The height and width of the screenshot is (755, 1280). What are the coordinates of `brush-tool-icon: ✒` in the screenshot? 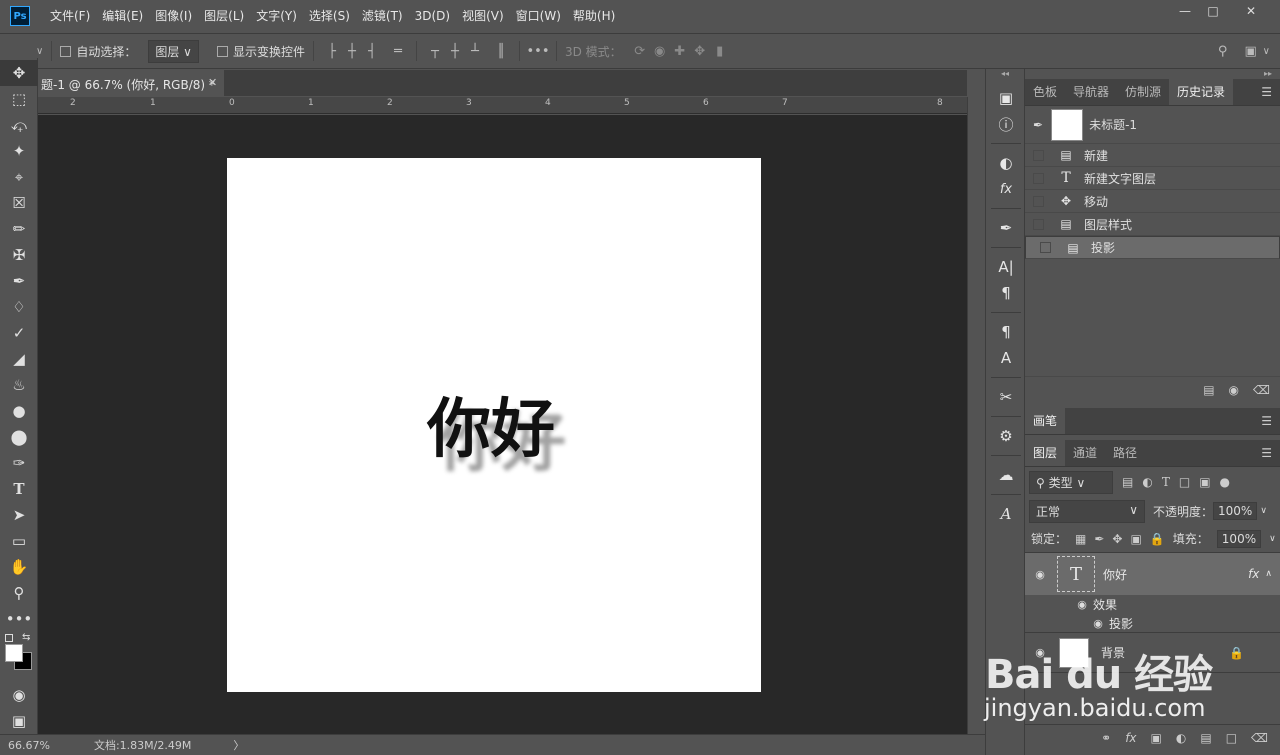 It's located at (19, 281).